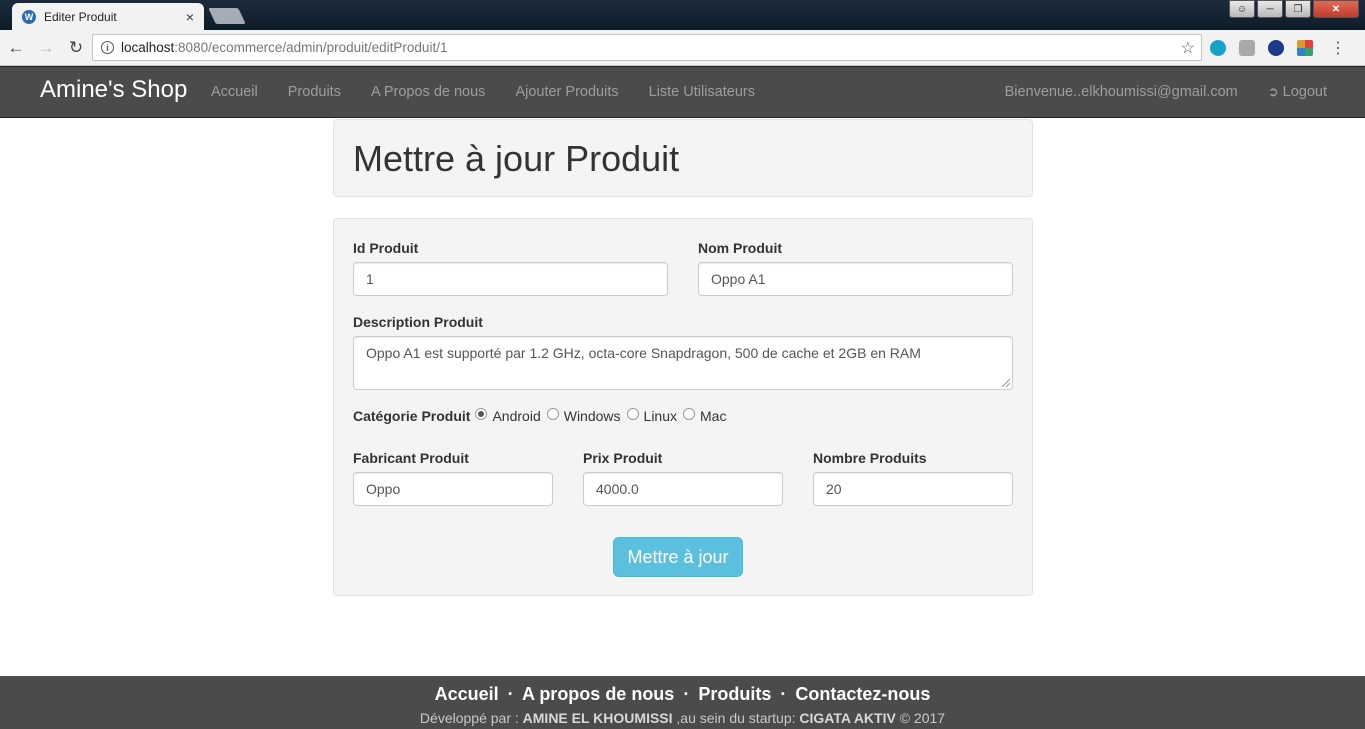 This screenshot has width=1365, height=729. I want to click on footer-link-accueil: Accueil, so click(467, 694).